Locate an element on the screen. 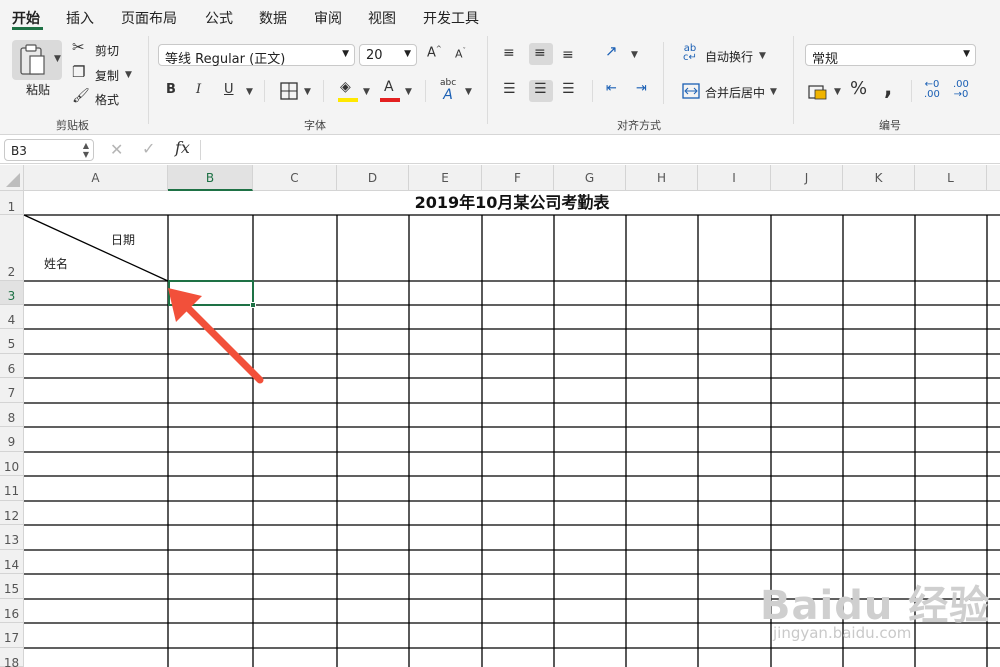  align-top-icon: ≡ is located at coordinates (509, 53).